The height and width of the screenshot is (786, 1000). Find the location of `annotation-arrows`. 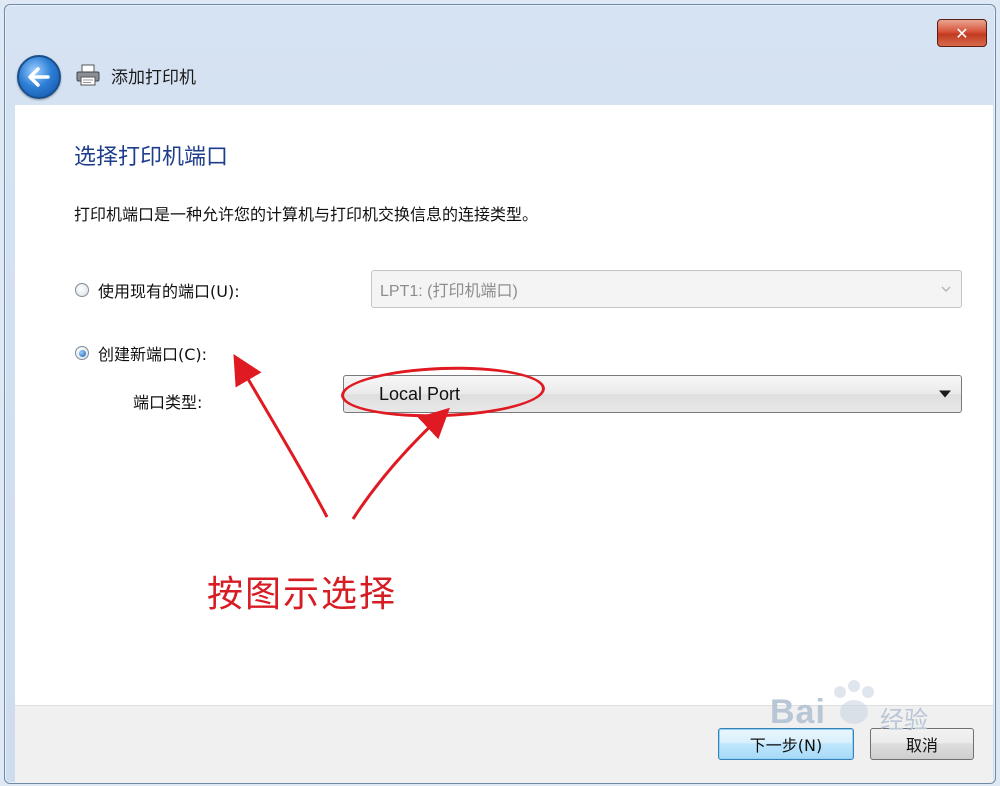

annotation-arrows is located at coordinates (341, 437).